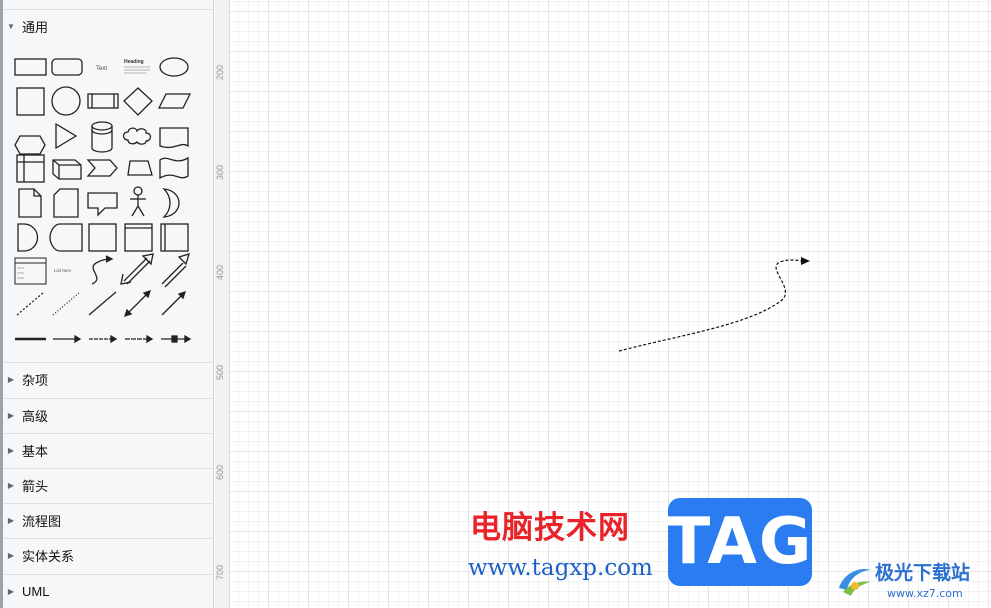 The height and width of the screenshot is (608, 991). Describe the element at coordinates (103, 339) in the screenshot. I see `shape-dashed-link-arrow` at that location.